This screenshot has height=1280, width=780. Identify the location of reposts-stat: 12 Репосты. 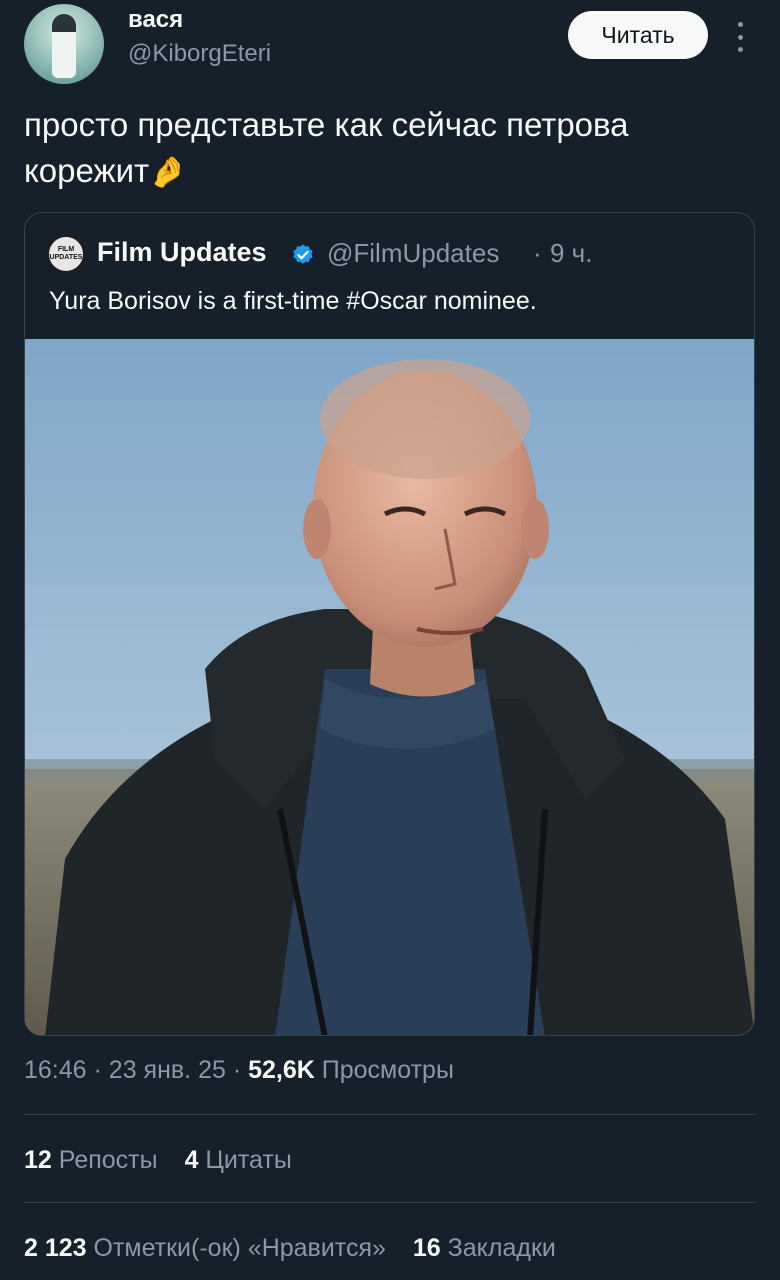
(91, 1160).